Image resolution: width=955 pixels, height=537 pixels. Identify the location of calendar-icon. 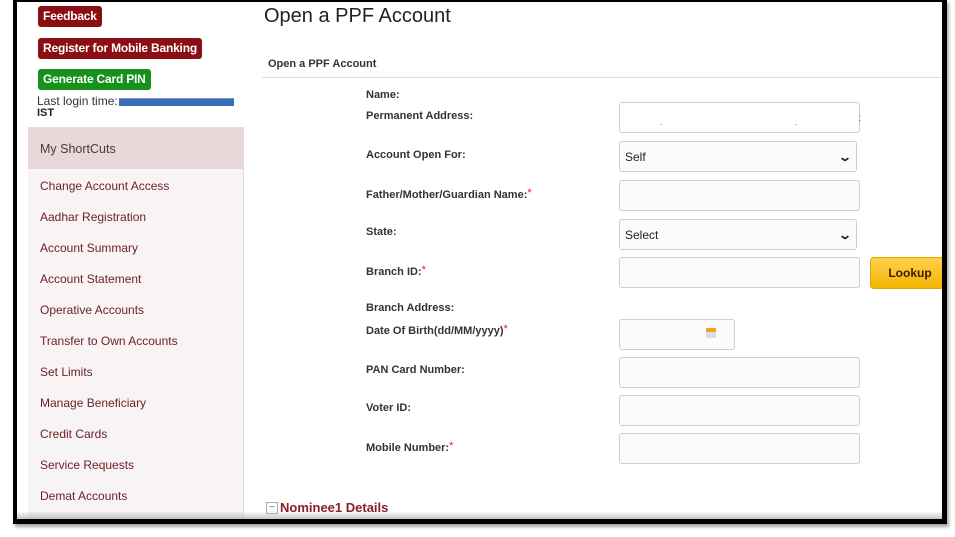
(711, 333).